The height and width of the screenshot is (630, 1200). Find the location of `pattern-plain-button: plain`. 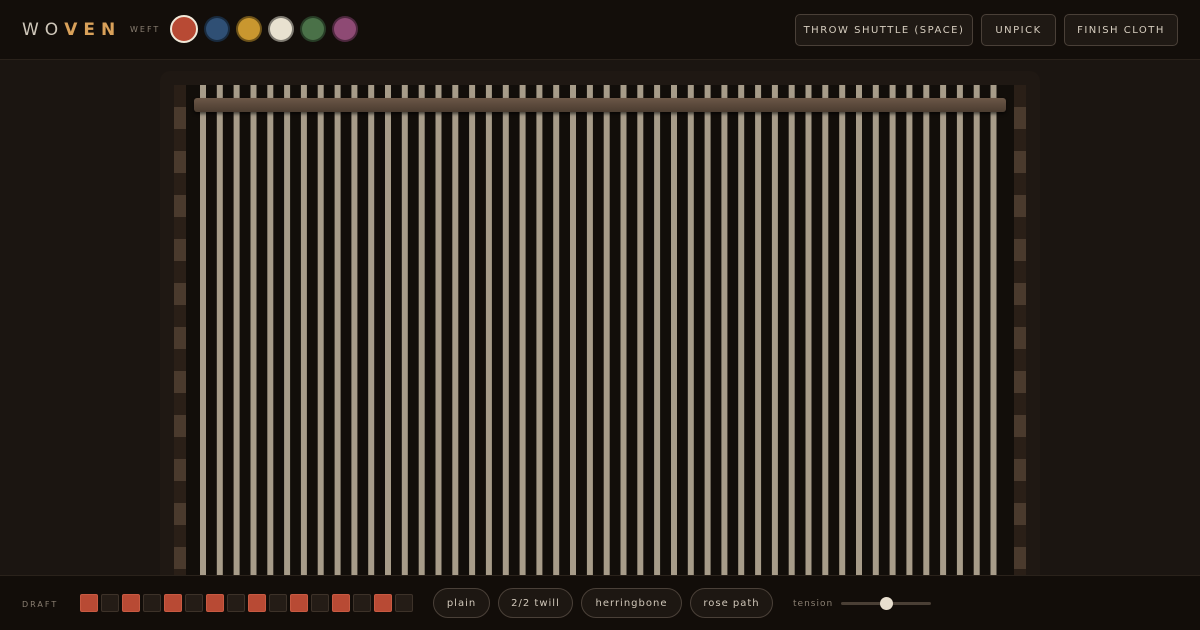

pattern-plain-button: plain is located at coordinates (461, 603).